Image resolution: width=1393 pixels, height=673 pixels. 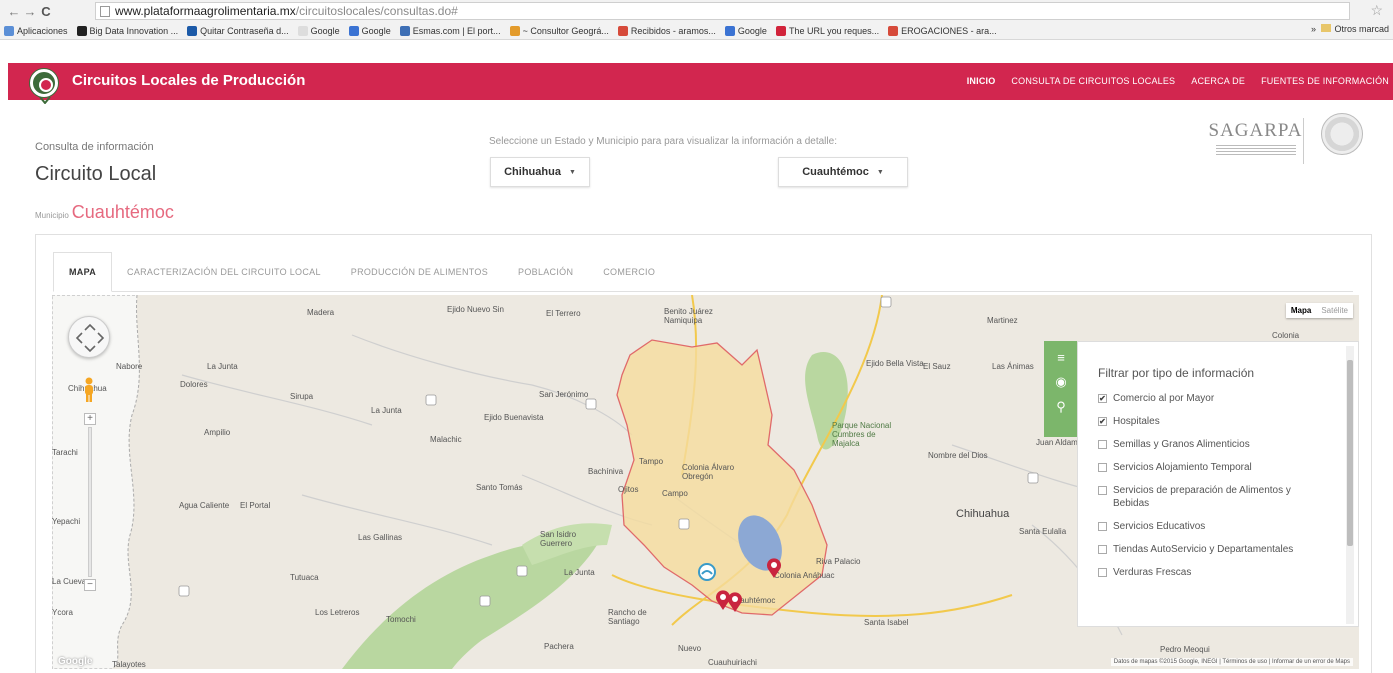 I want to click on bookmark-star-icon: ☆, so click(x=1376, y=10).